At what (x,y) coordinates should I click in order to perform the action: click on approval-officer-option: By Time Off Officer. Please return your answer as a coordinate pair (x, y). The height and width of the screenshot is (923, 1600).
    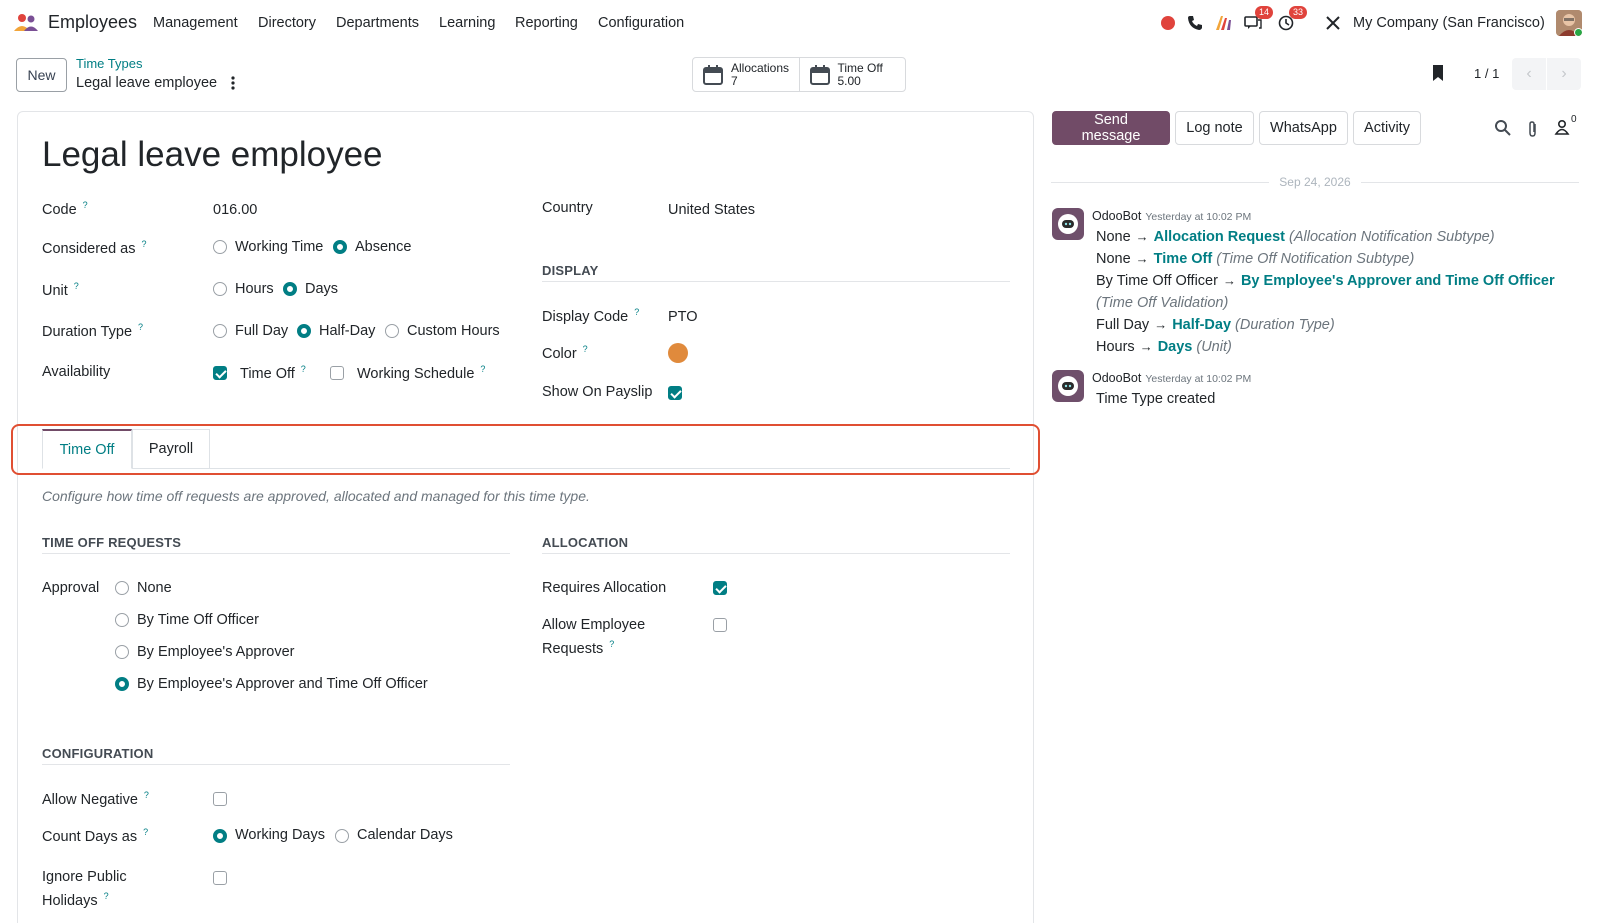
    Looking at the image, I should click on (198, 620).